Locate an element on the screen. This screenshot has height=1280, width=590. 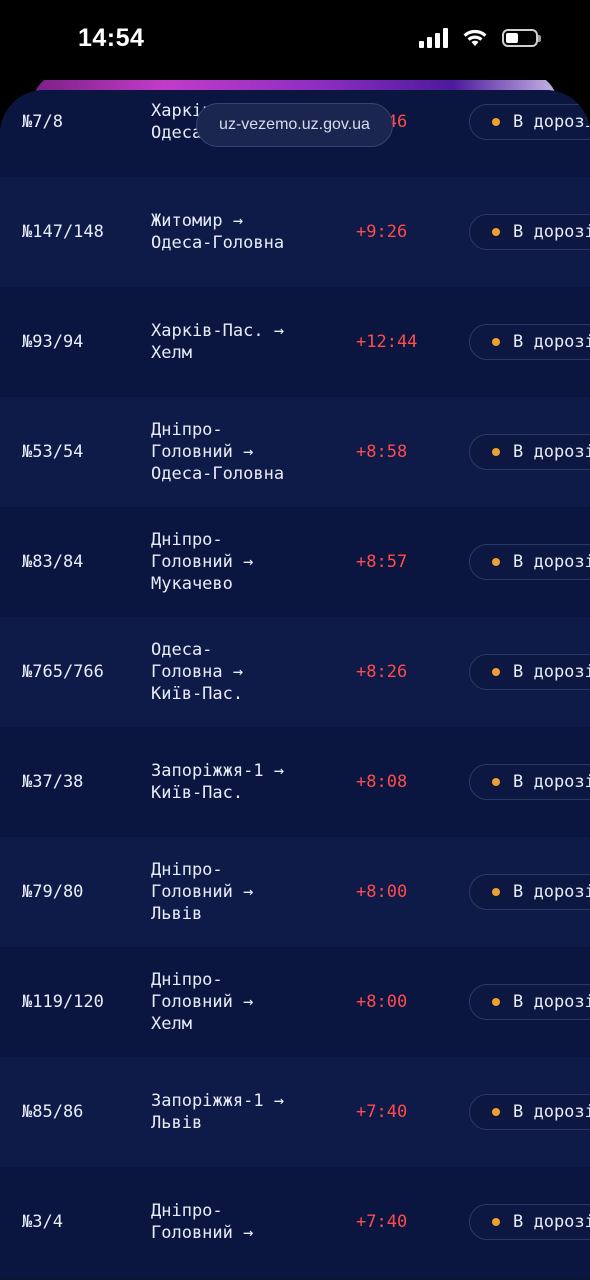
train-number: №93/94 is located at coordinates (53, 342).